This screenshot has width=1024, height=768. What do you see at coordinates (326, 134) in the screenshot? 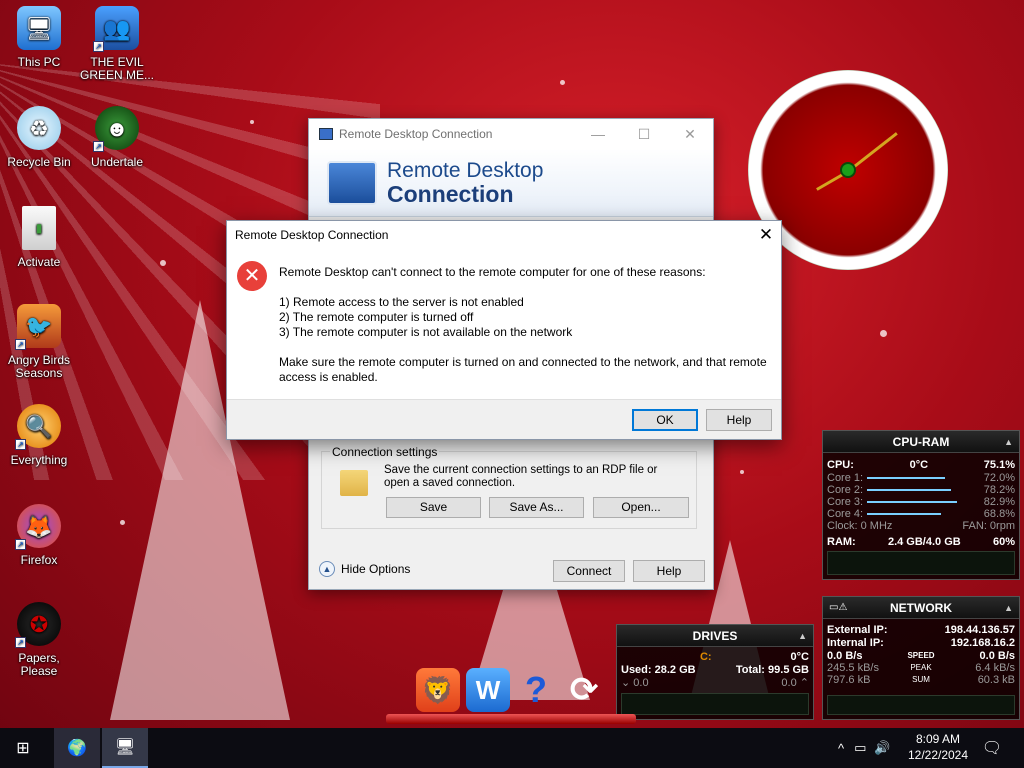
I see `rdc-app-icon` at bounding box center [326, 134].